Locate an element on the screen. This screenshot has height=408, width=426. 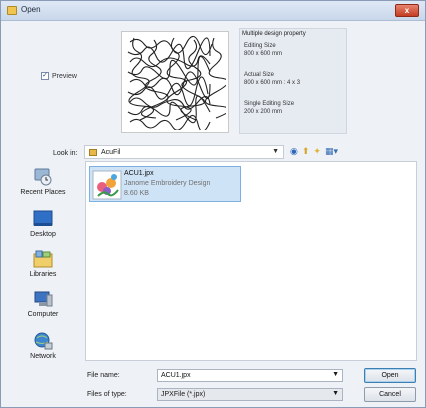
file-type-value: JPXFile (*.jpx) is located at coordinates (183, 394).